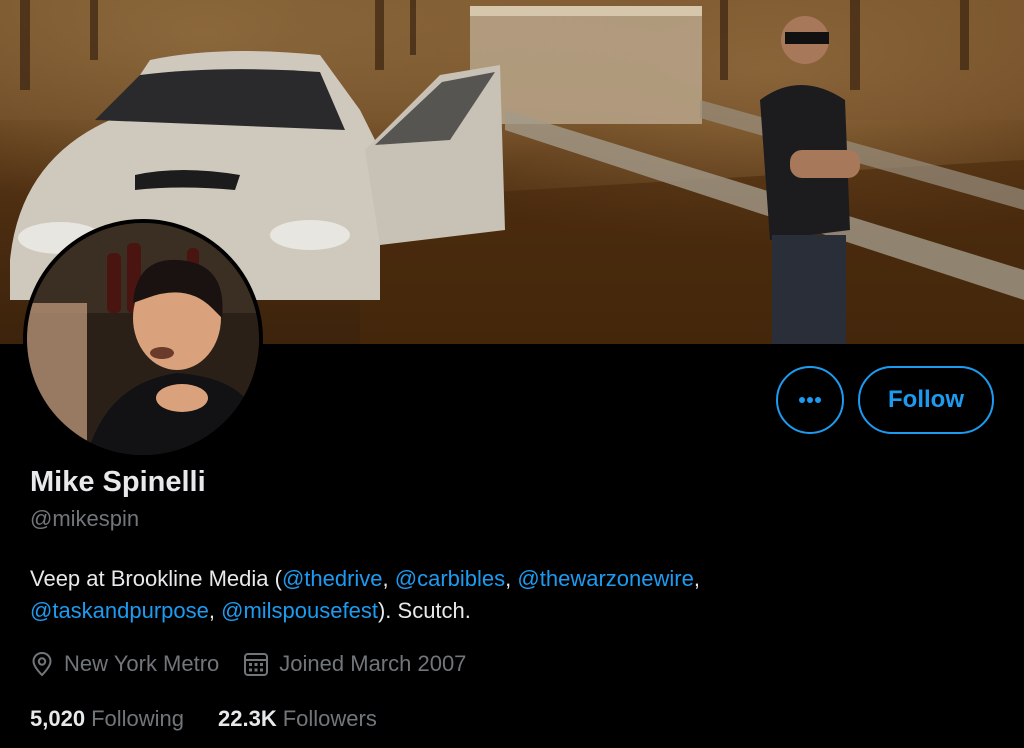  I want to click on bio-suffix: ). Scutch., so click(424, 610).